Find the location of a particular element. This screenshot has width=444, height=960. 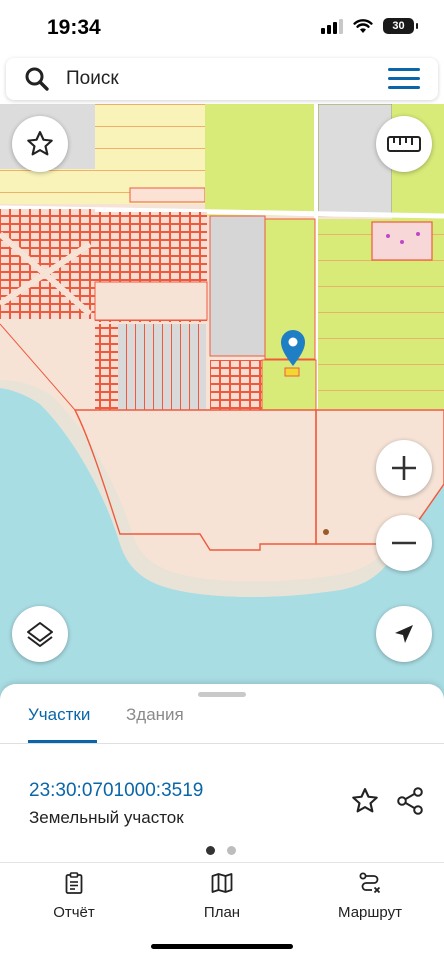

search-input: Поиск is located at coordinates (92, 79).